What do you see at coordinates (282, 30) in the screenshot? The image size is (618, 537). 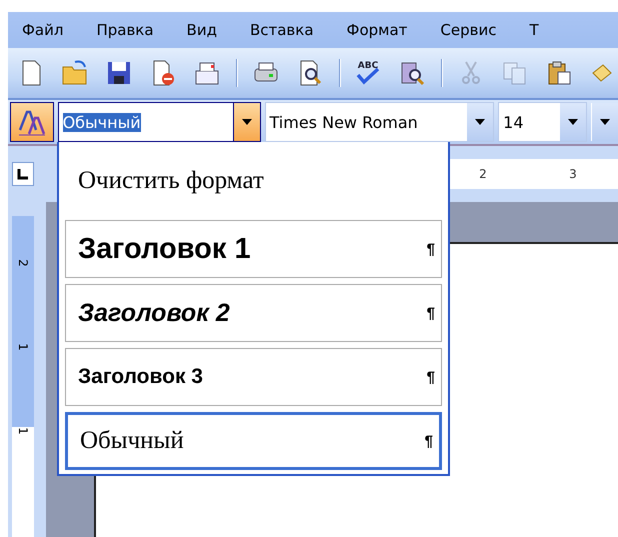 I see `menu-item: Вставка` at bounding box center [282, 30].